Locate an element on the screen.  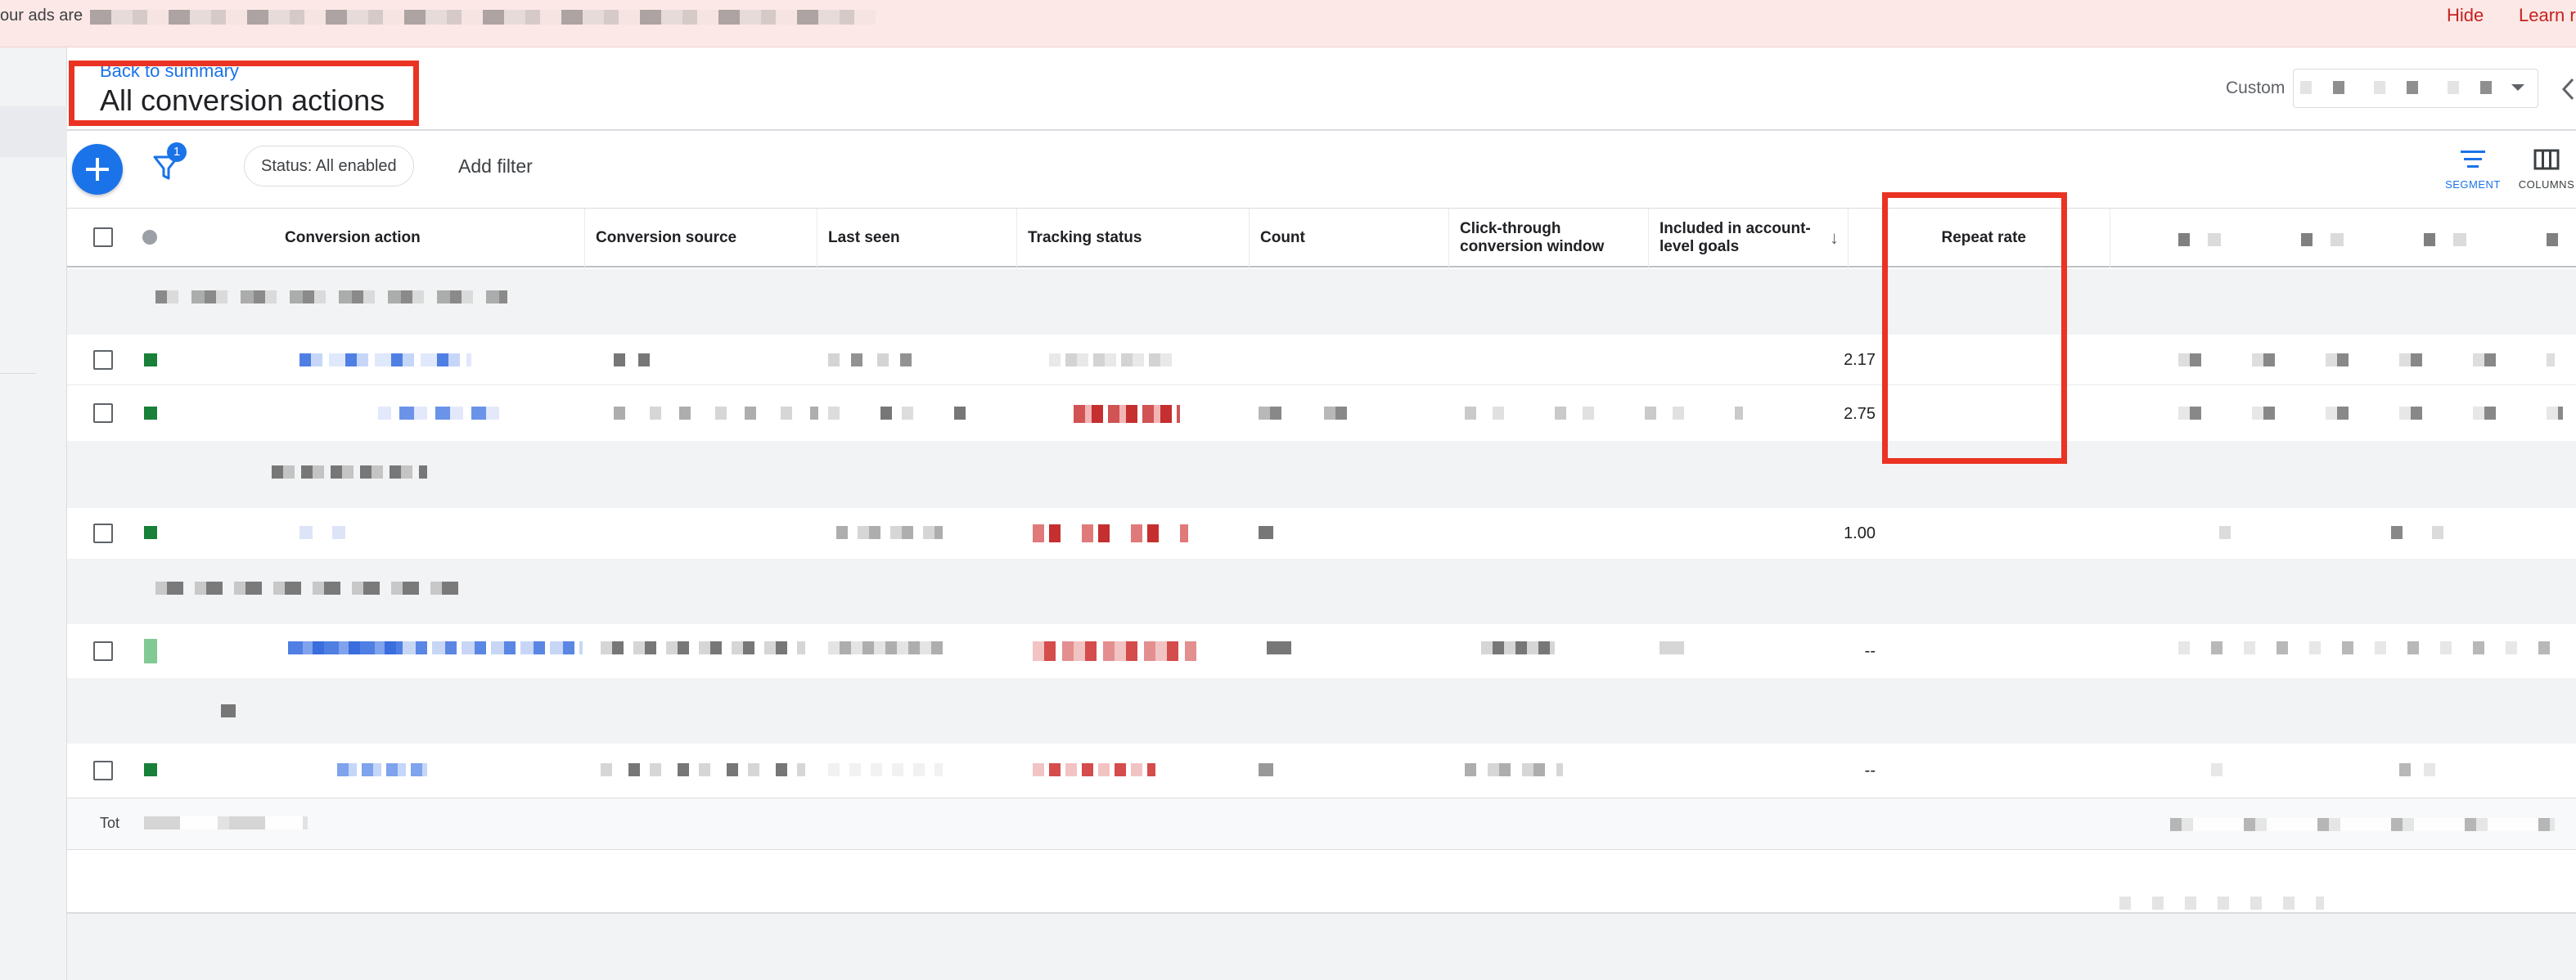
redacted-footer-note is located at coordinates (2222, 903).